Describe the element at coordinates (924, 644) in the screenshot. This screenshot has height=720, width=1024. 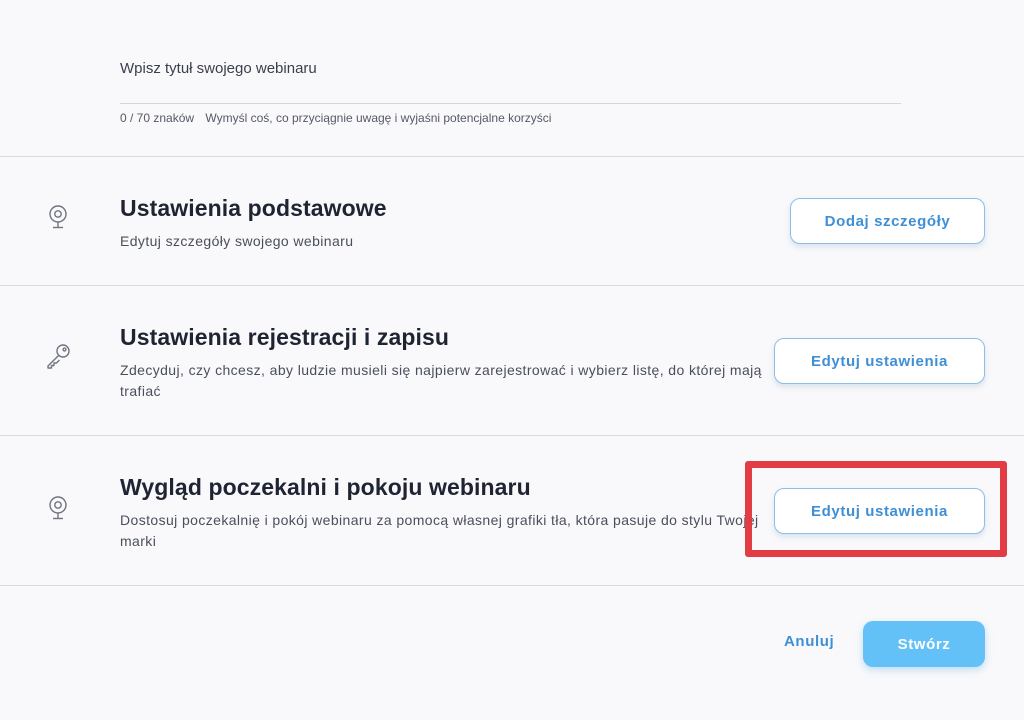
I see `create-button: Stwórz` at that location.